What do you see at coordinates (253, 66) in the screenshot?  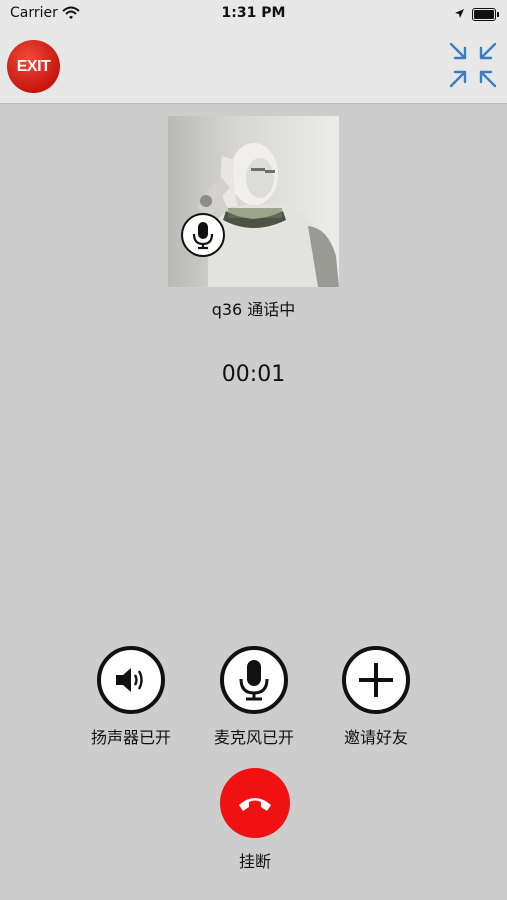 I see `nav-bar: EXIT` at bounding box center [253, 66].